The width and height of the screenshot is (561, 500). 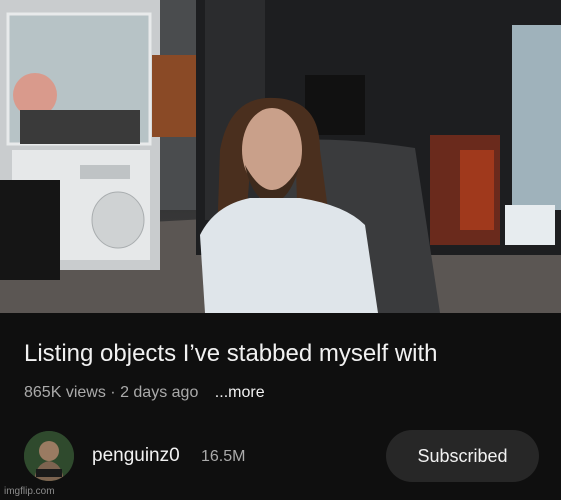 I want to click on video-metadata: 865K views · 2 days ago ...more, so click(x=144, y=393).